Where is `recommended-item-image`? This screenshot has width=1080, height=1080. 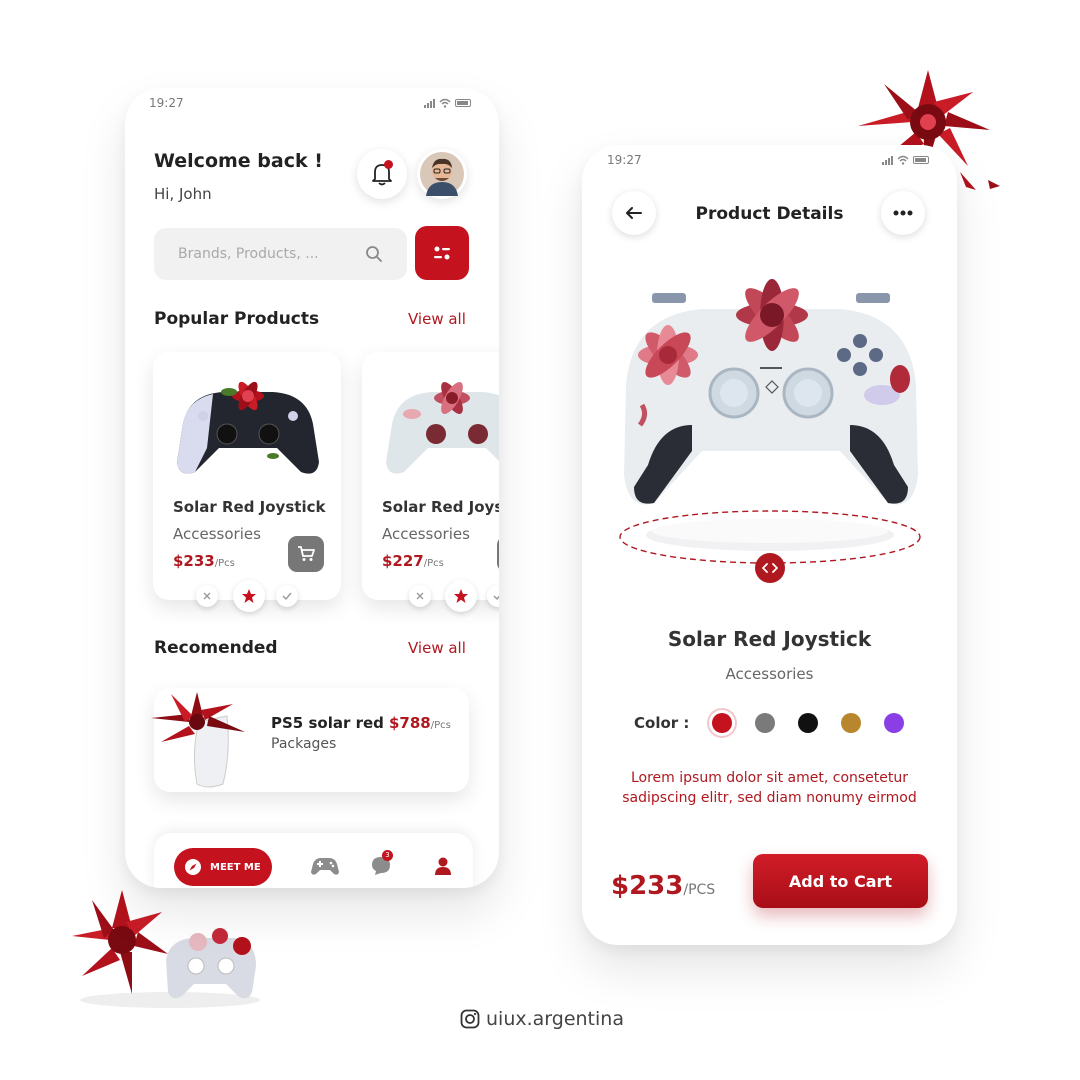
recommended-item-image is located at coordinates (198, 740).